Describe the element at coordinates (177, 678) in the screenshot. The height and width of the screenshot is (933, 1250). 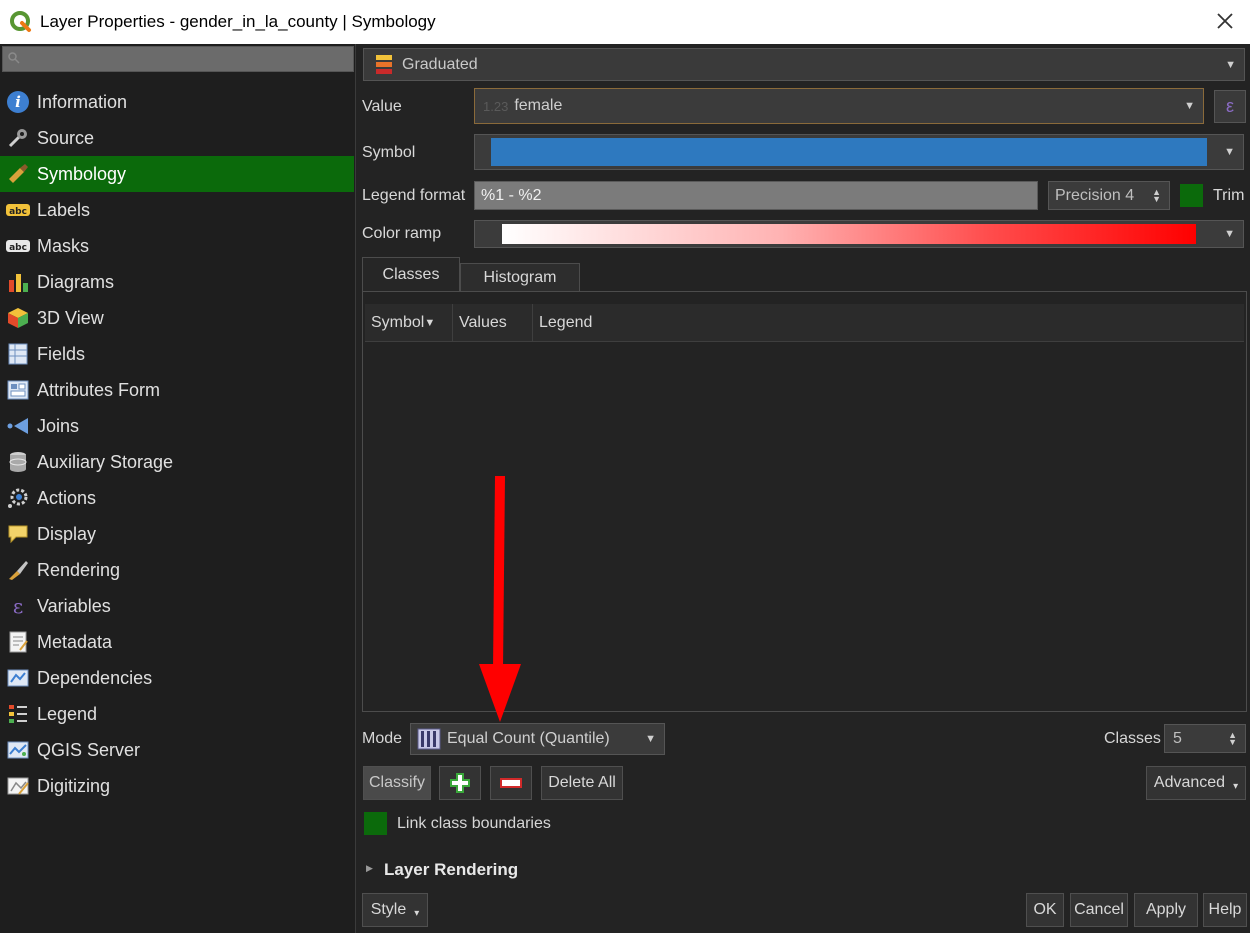
I see `sidebar-item-dependencies: Dependencies` at that location.